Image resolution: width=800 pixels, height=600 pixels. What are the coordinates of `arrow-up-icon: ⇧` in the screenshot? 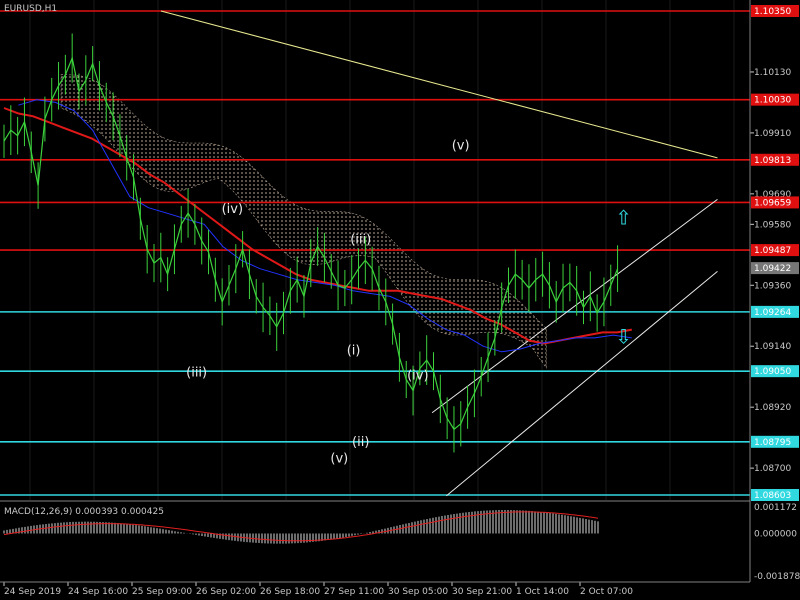 It's located at (623, 217).